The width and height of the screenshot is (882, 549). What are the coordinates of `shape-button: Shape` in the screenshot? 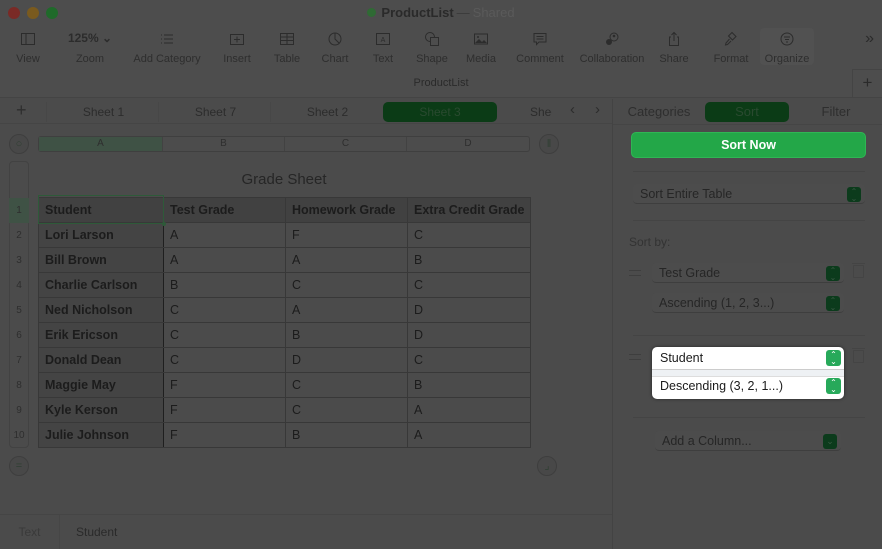 It's located at (432, 46).